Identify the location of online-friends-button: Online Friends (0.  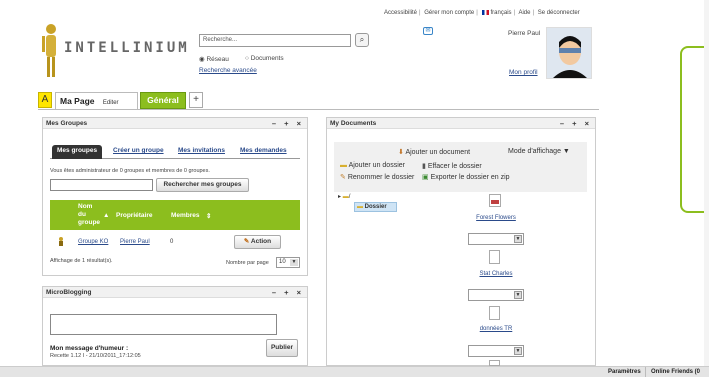
(675, 372).